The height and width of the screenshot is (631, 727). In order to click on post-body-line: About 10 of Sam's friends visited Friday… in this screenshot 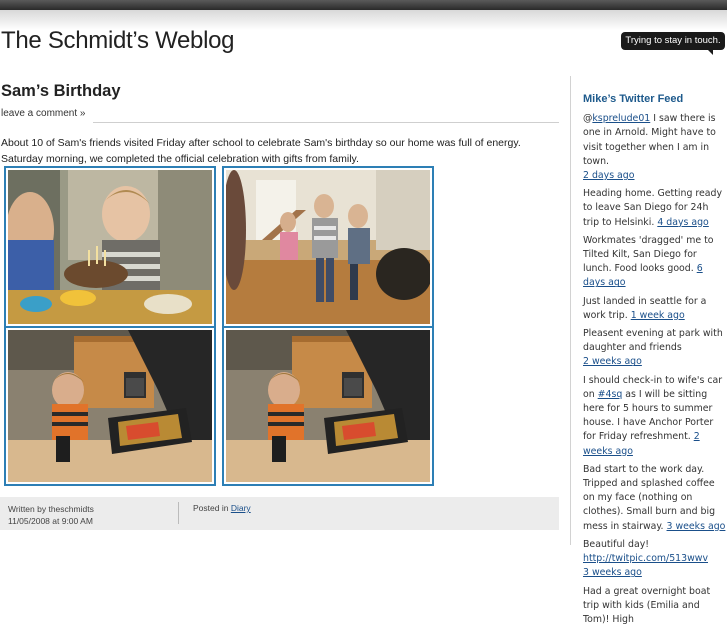, I will do `click(261, 143)`.